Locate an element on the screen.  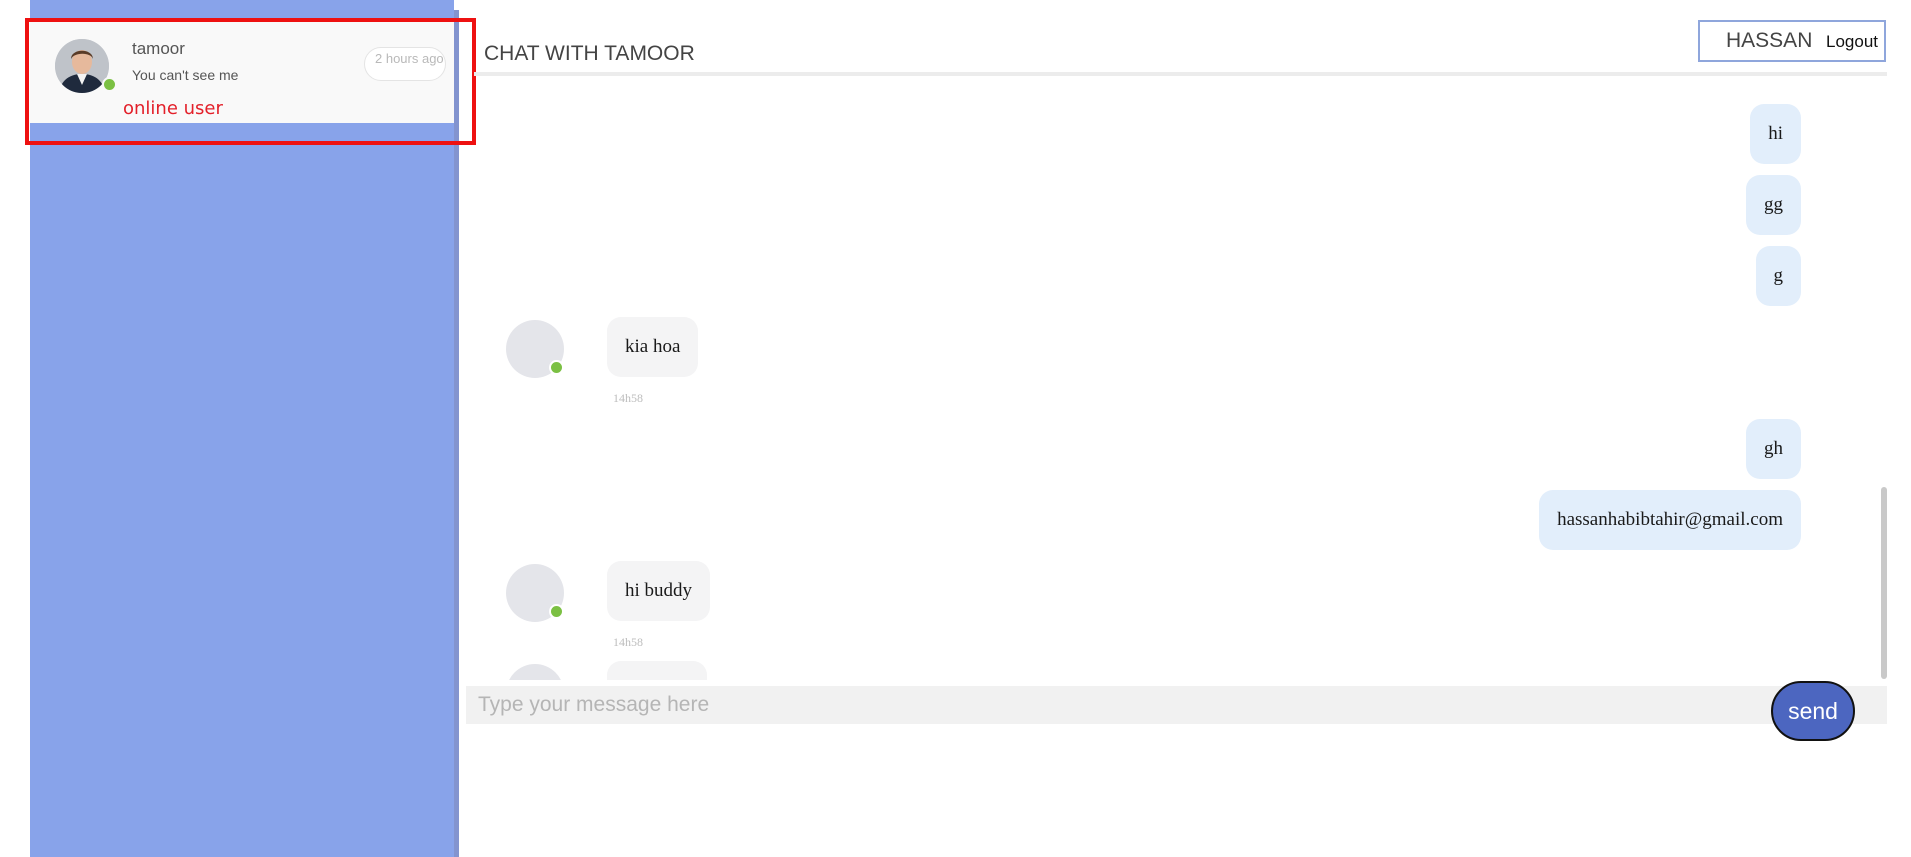
chat-title: CHAT WITH TAMOOR is located at coordinates (589, 53).